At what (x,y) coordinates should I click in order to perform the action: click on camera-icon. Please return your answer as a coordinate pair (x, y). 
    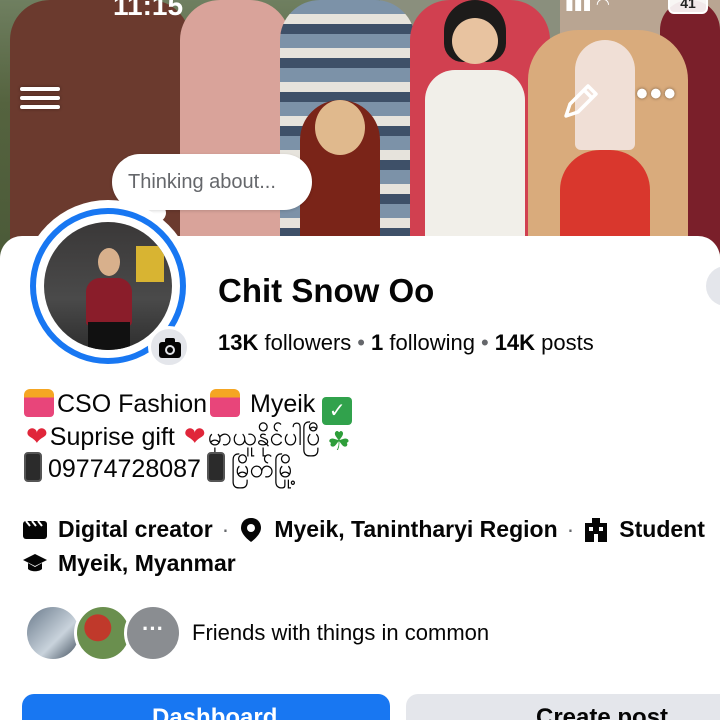
    Looking at the image, I should click on (169, 347).